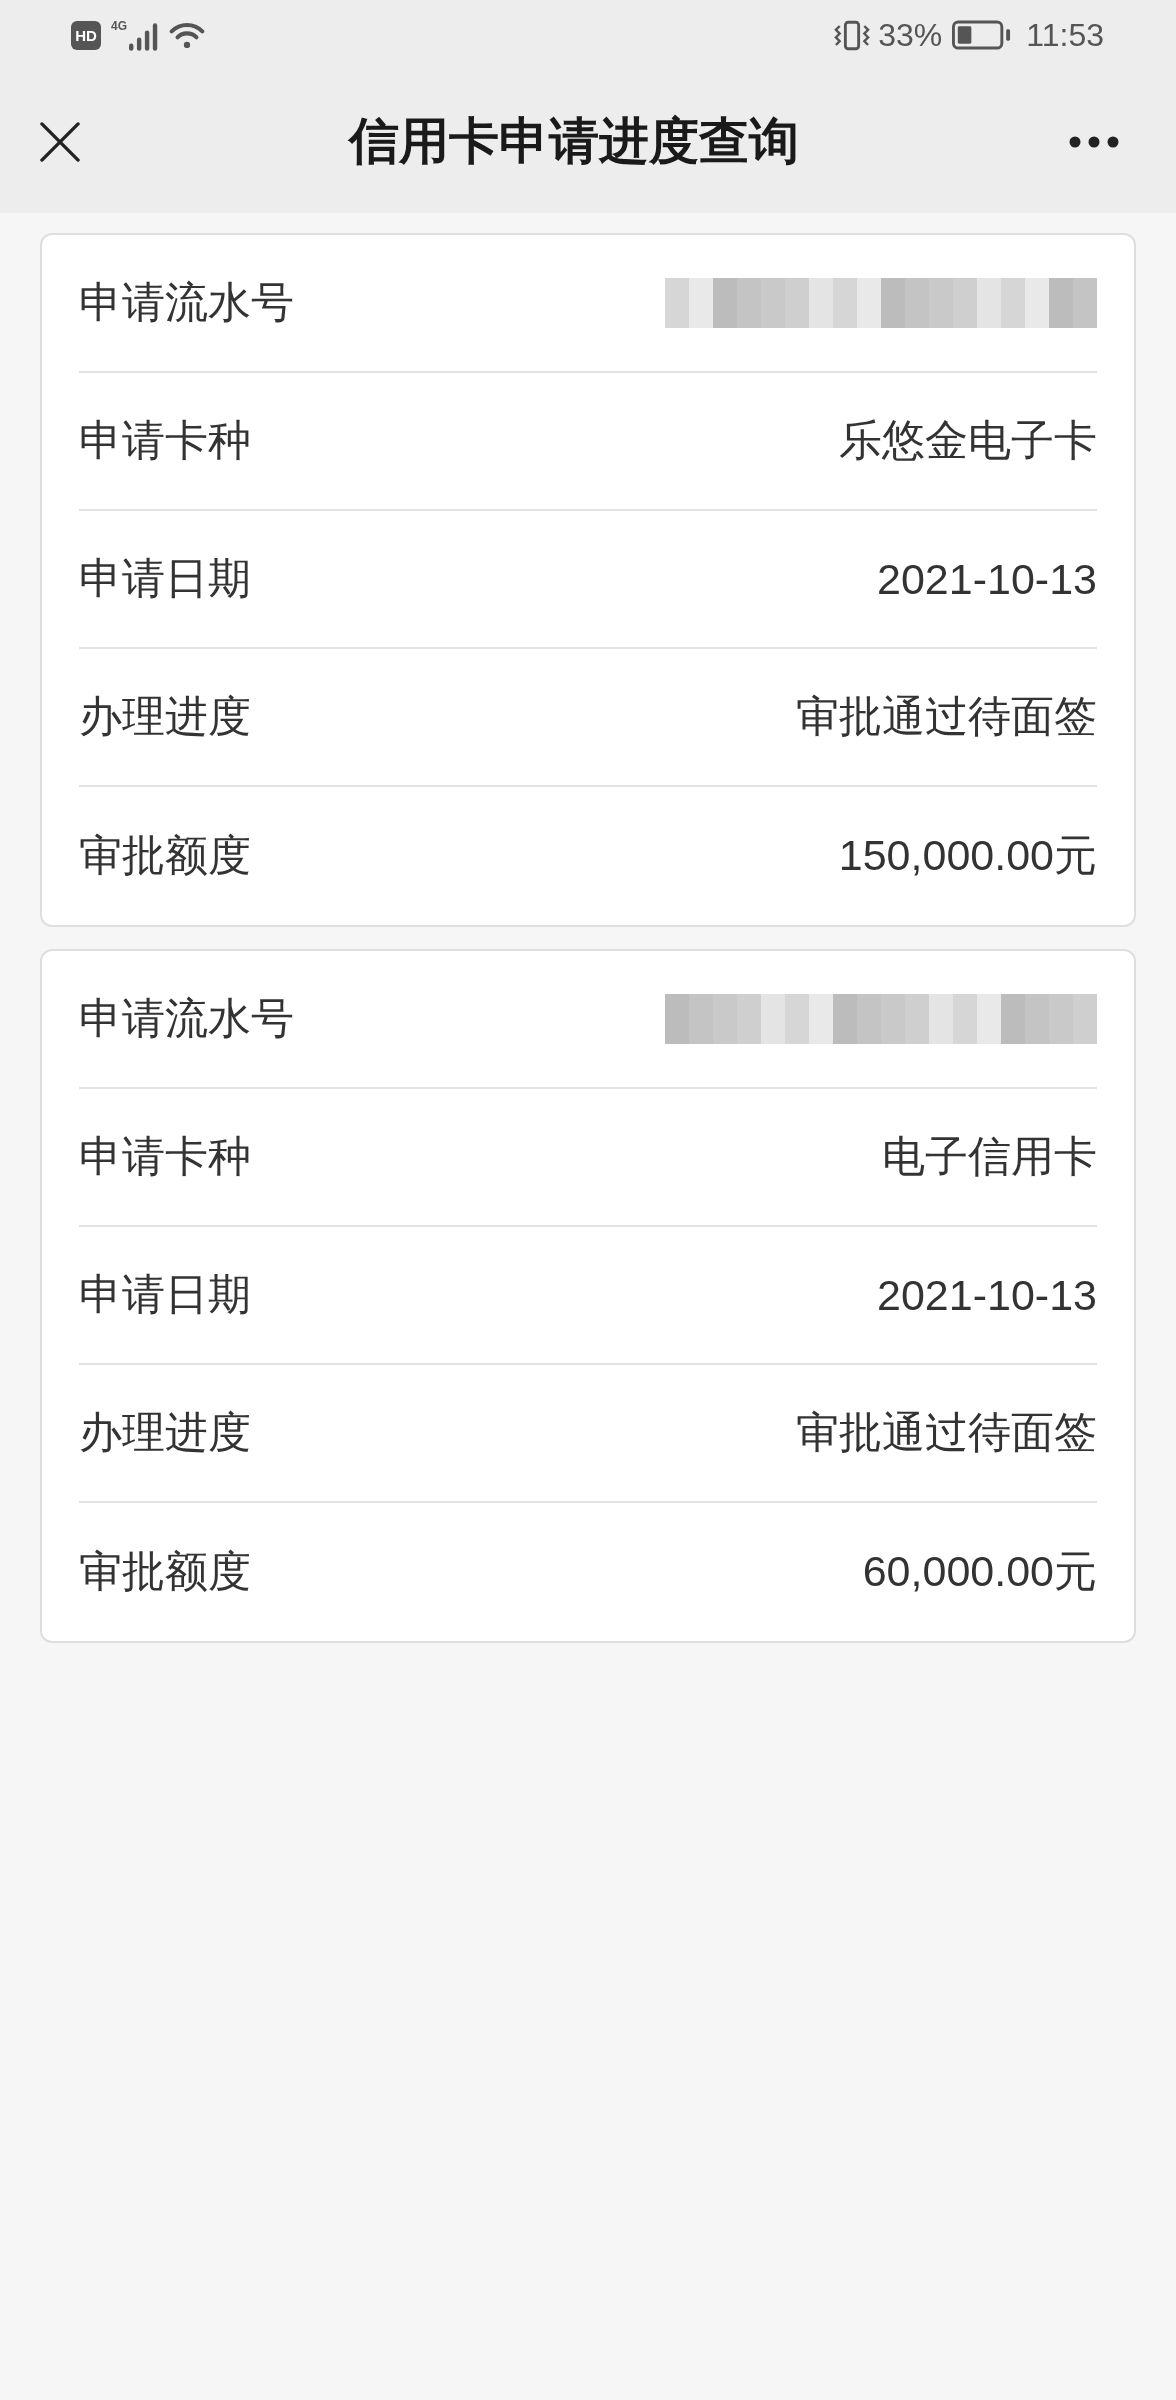 This screenshot has width=1176, height=2400. What do you see at coordinates (979, 1571) in the screenshot?
I see `field-value: 60,000.00元` at bounding box center [979, 1571].